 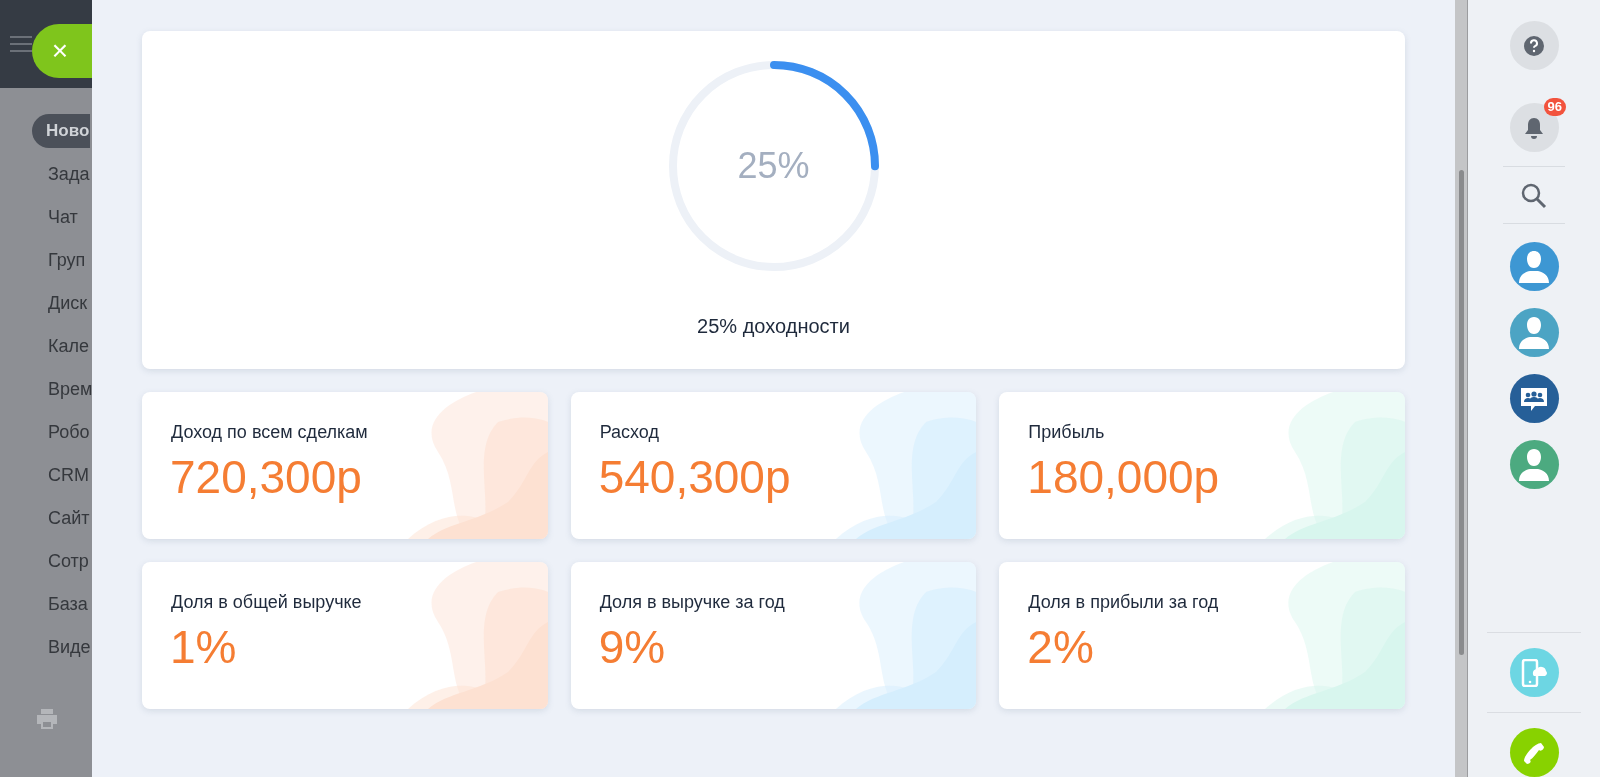 I want to click on help-button, so click(x=1534, y=45).